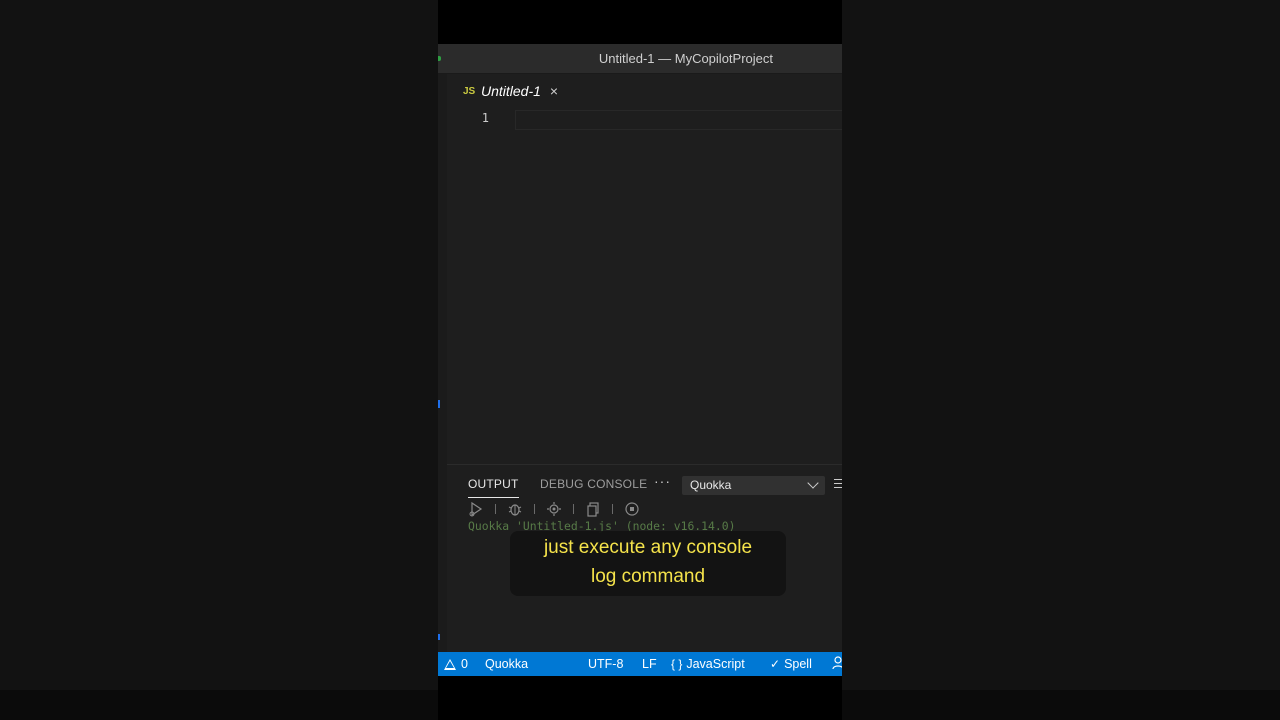  What do you see at coordinates (649, 664) in the screenshot?
I see `status-eol: LF` at bounding box center [649, 664].